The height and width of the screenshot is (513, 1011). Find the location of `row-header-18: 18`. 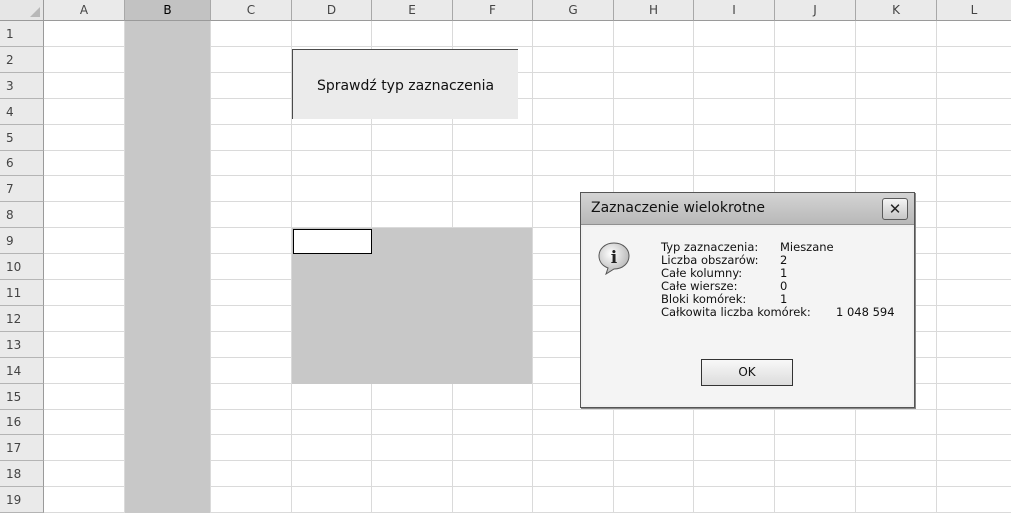

row-header-18: 18 is located at coordinates (22, 474).